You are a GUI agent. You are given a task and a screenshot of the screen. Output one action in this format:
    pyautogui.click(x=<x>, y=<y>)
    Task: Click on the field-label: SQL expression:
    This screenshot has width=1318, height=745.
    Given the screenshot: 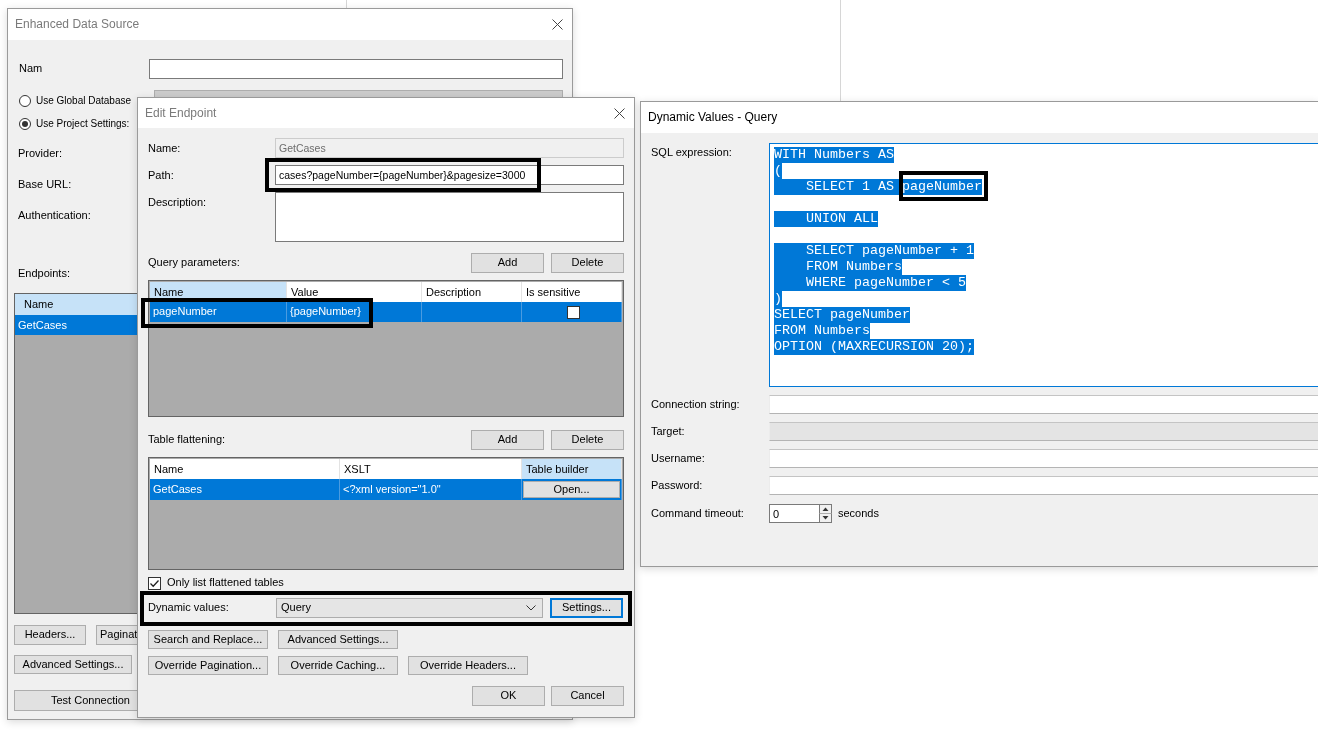 What is the action you would take?
    pyautogui.click(x=692, y=153)
    